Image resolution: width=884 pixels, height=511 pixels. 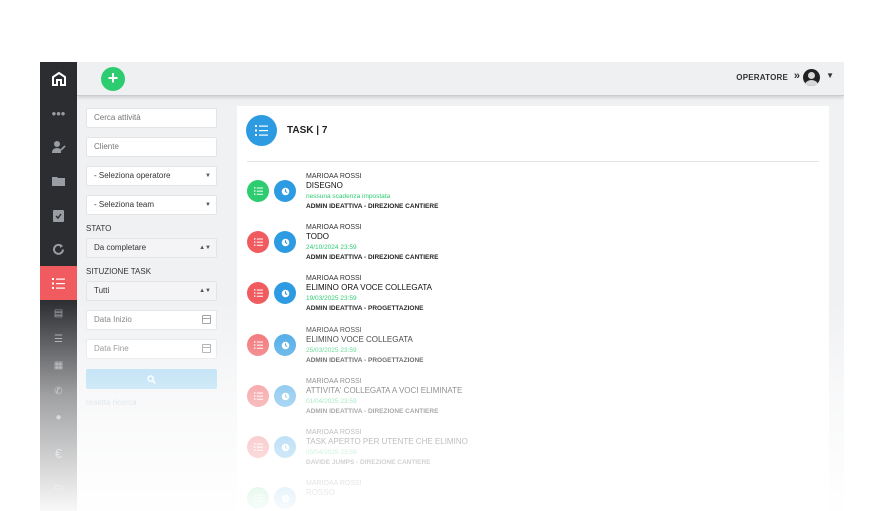 What do you see at coordinates (58, 487) in the screenshot?
I see `card-icon: ▭` at bounding box center [58, 487].